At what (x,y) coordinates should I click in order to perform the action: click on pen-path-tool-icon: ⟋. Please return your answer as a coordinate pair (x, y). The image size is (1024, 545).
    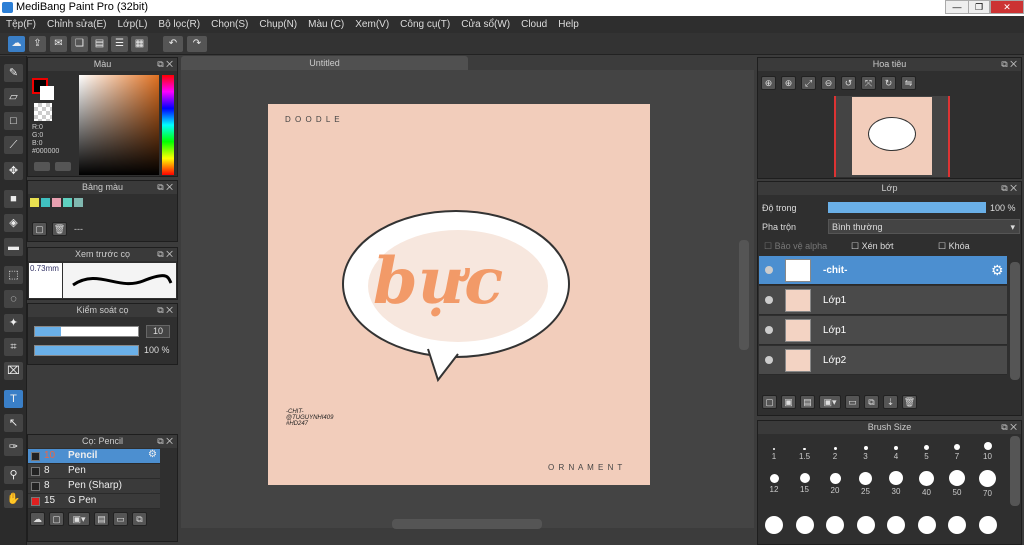
    Looking at the image, I should click on (13, 145).